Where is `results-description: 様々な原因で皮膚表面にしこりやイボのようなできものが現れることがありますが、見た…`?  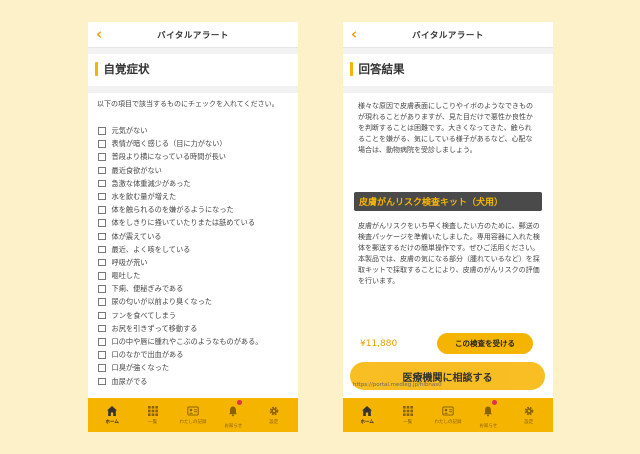 results-description: 様々な原因で皮膚表面にしこりやイボのようなできものが現れることがありますが、見た… is located at coordinates (445, 128).